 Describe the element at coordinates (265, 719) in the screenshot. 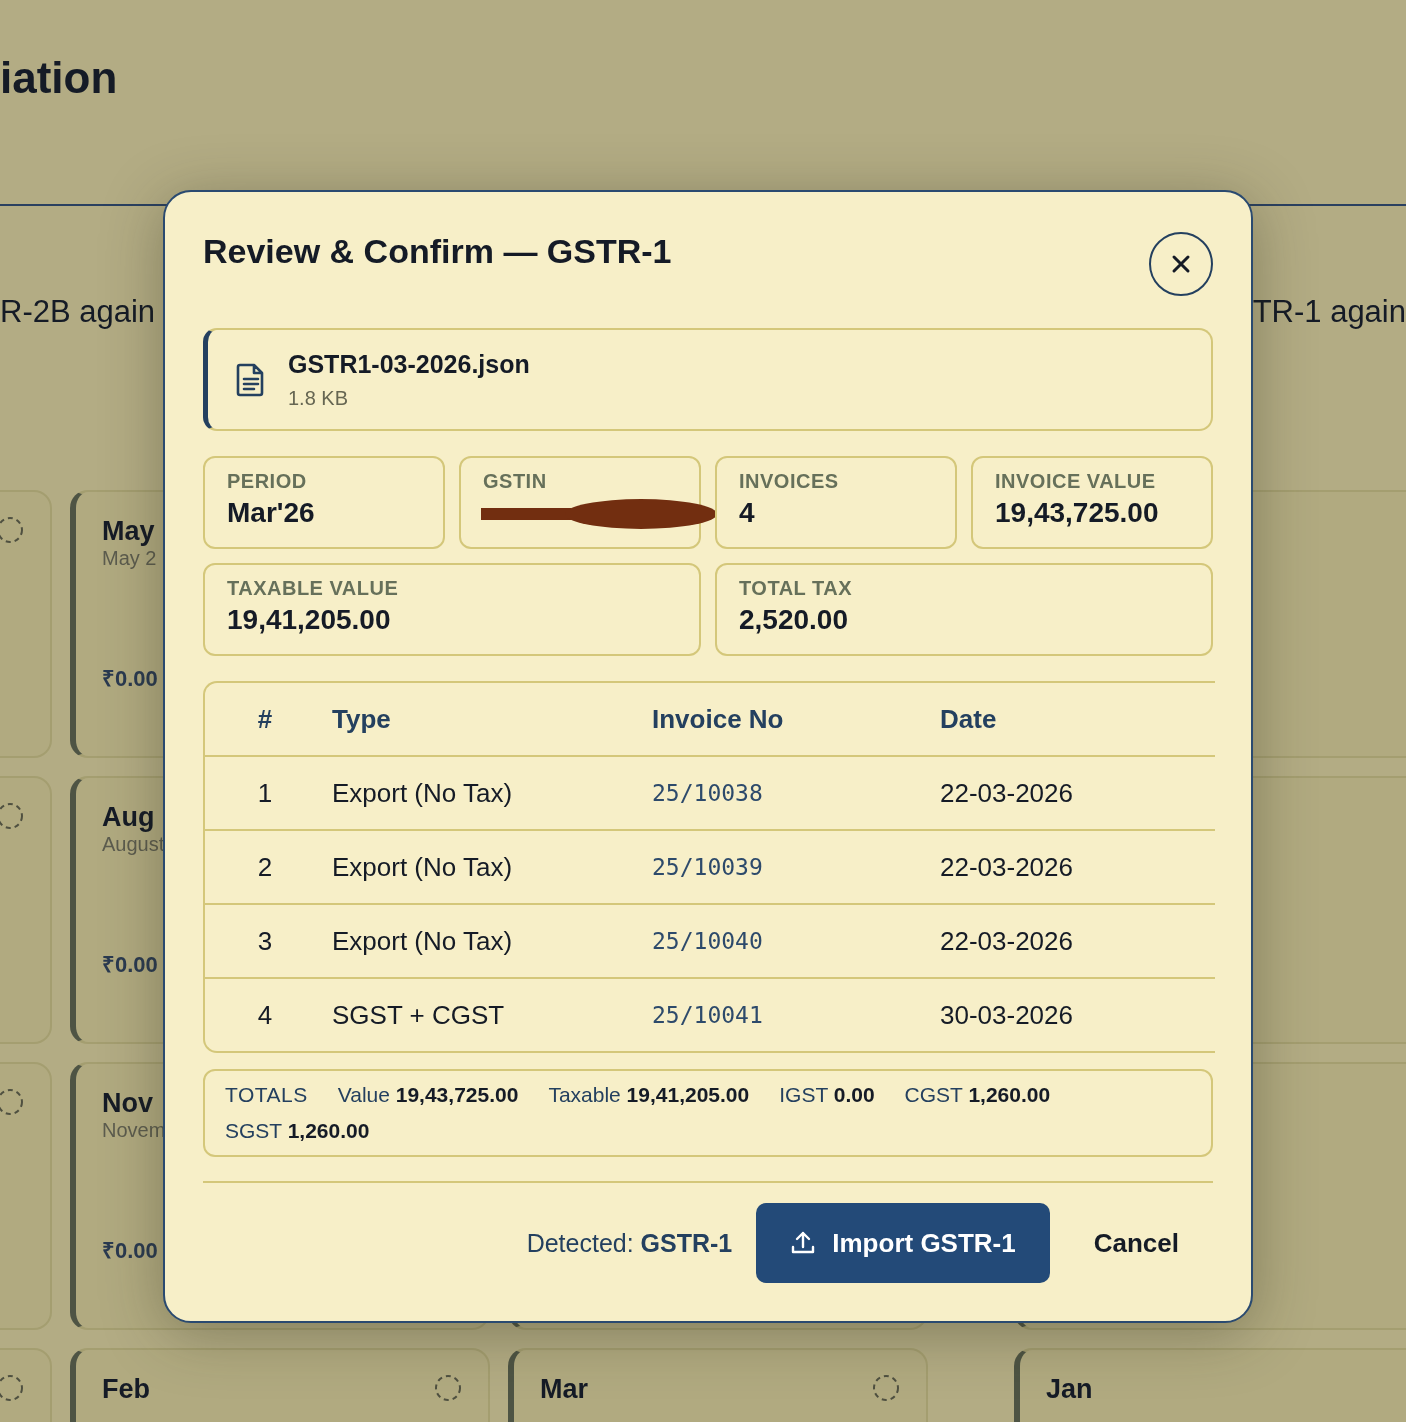

I see `column-header: #` at that location.